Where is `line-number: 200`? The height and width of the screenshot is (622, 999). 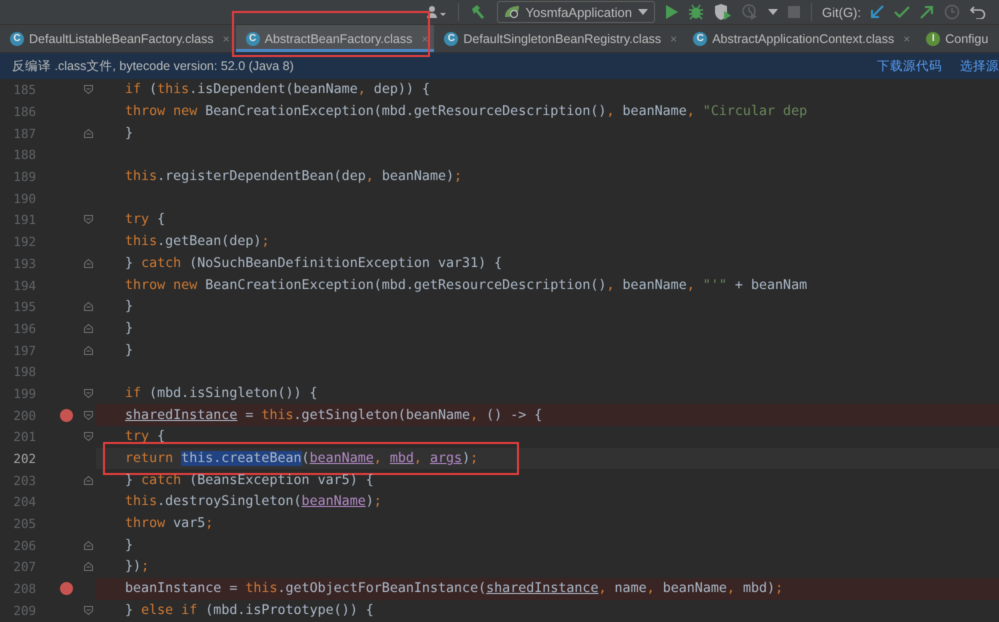
line-number: 200 is located at coordinates (24, 415).